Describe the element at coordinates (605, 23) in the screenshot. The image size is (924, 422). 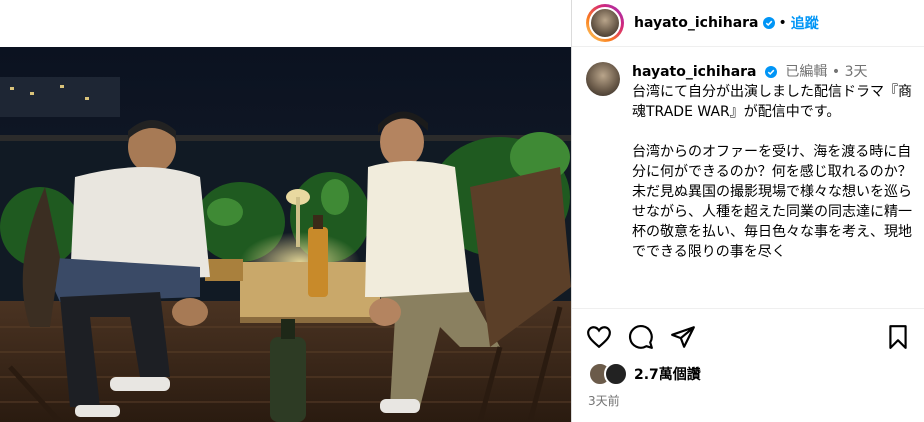
I see `author-avatar` at that location.